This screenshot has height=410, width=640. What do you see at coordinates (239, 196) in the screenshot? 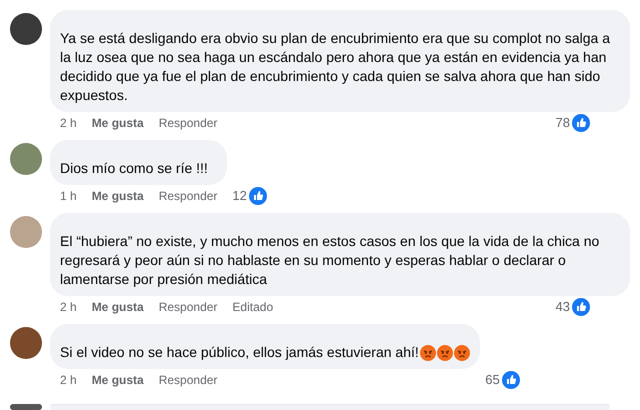
I see `like-count: 12` at bounding box center [239, 196].